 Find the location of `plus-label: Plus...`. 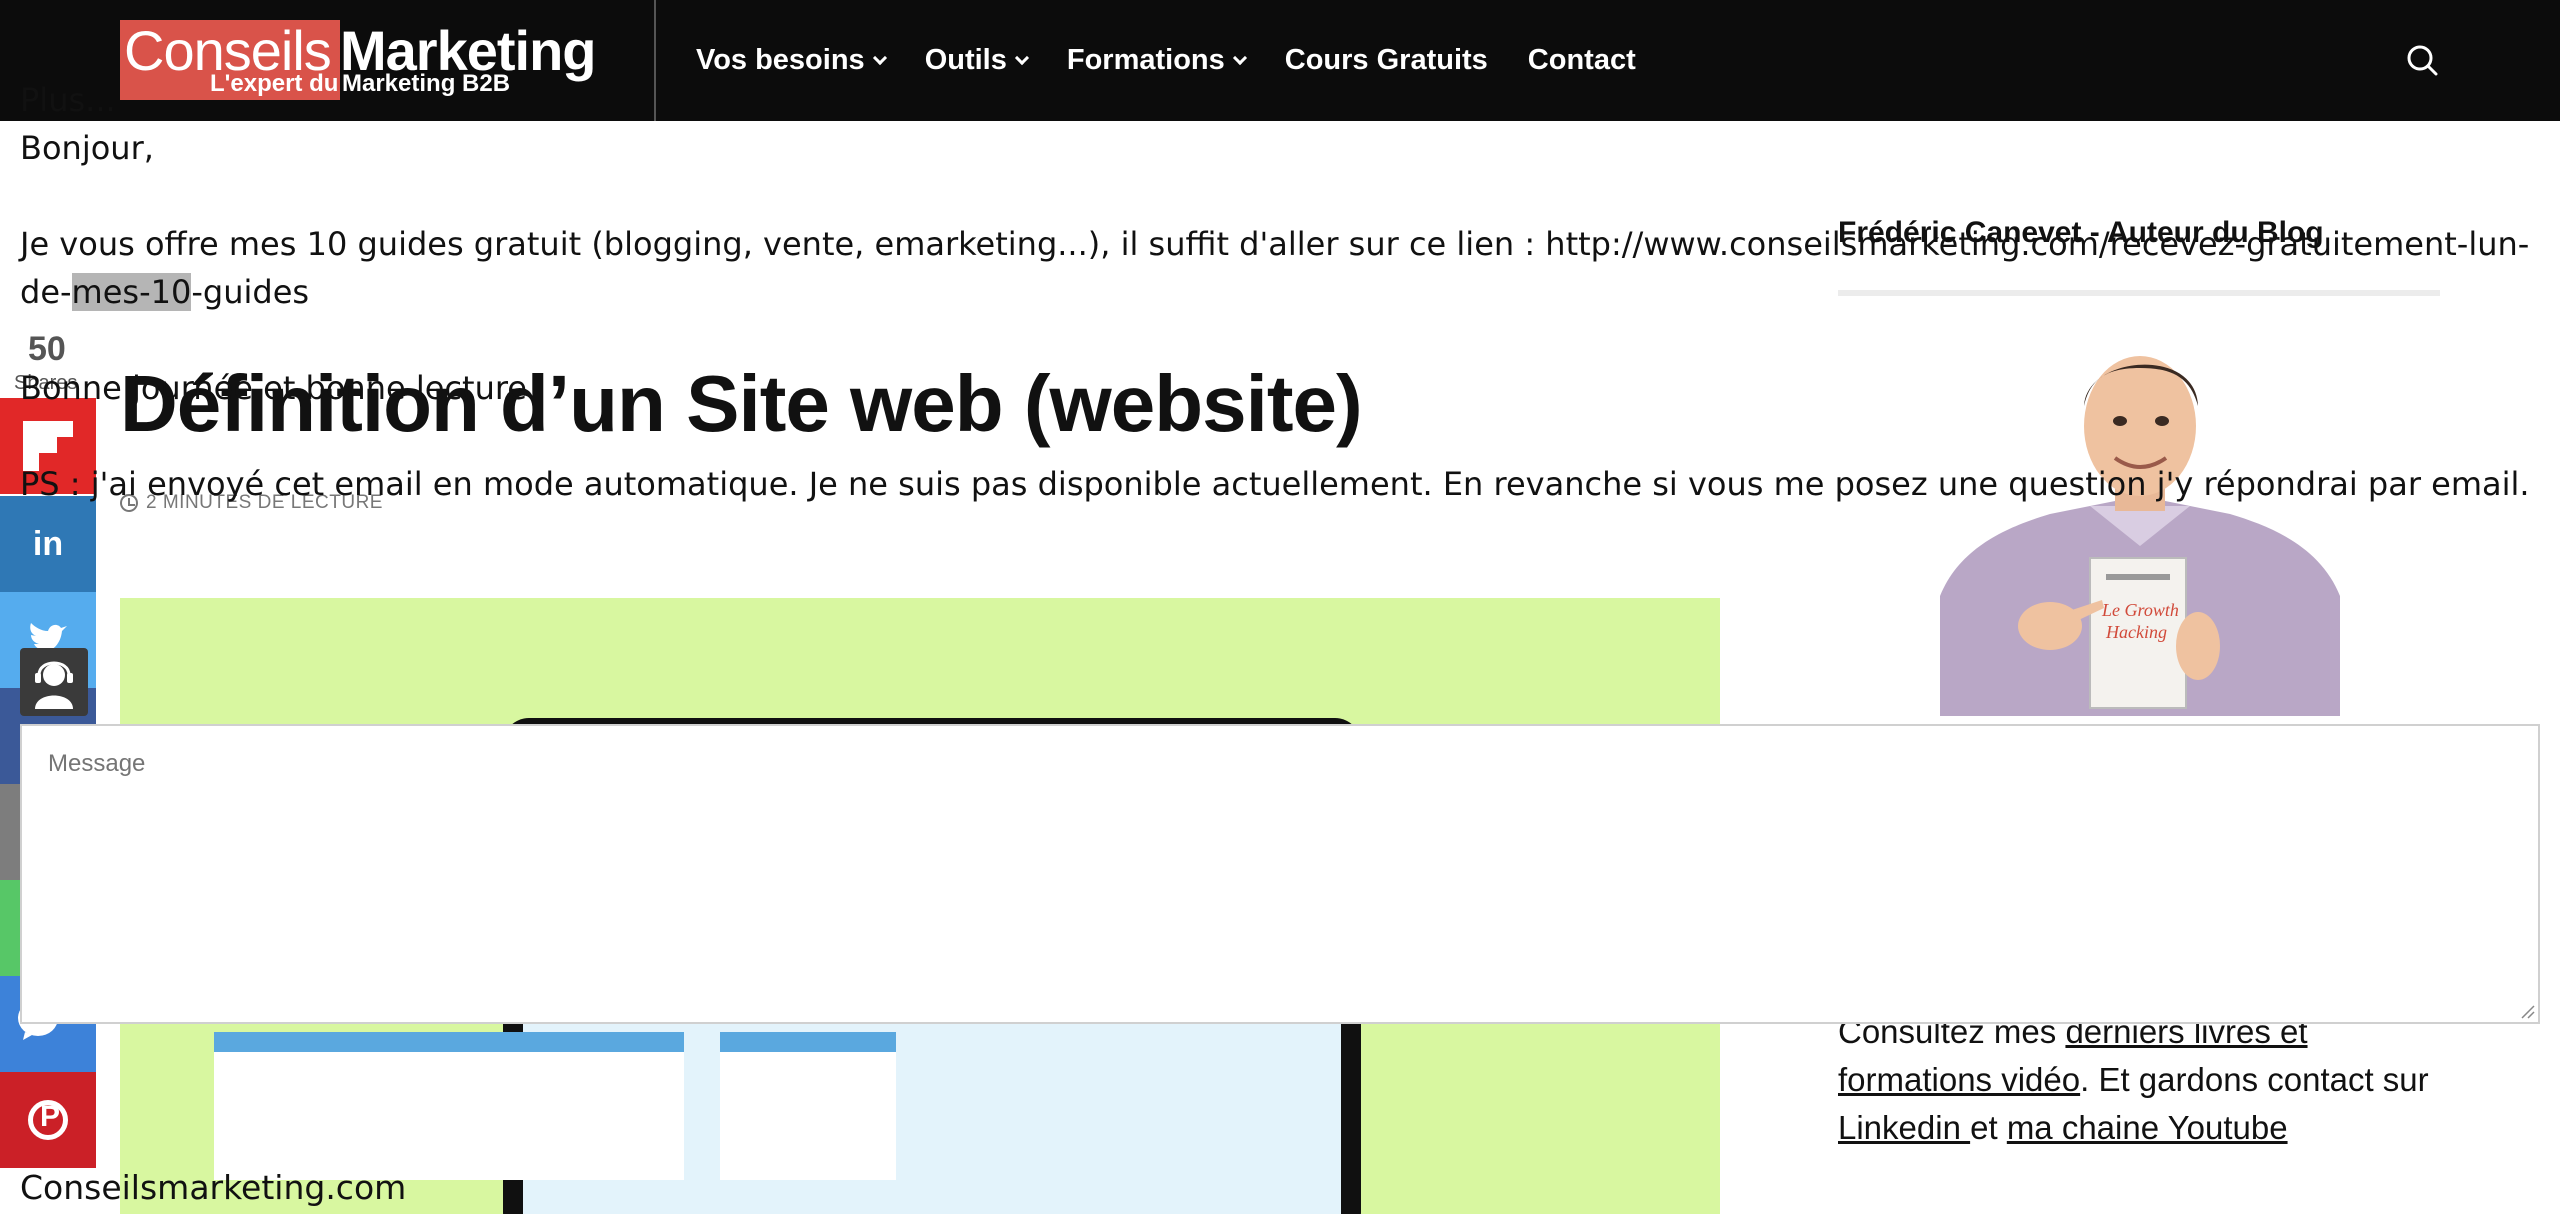

plus-label: Plus... is located at coordinates (68, 100).